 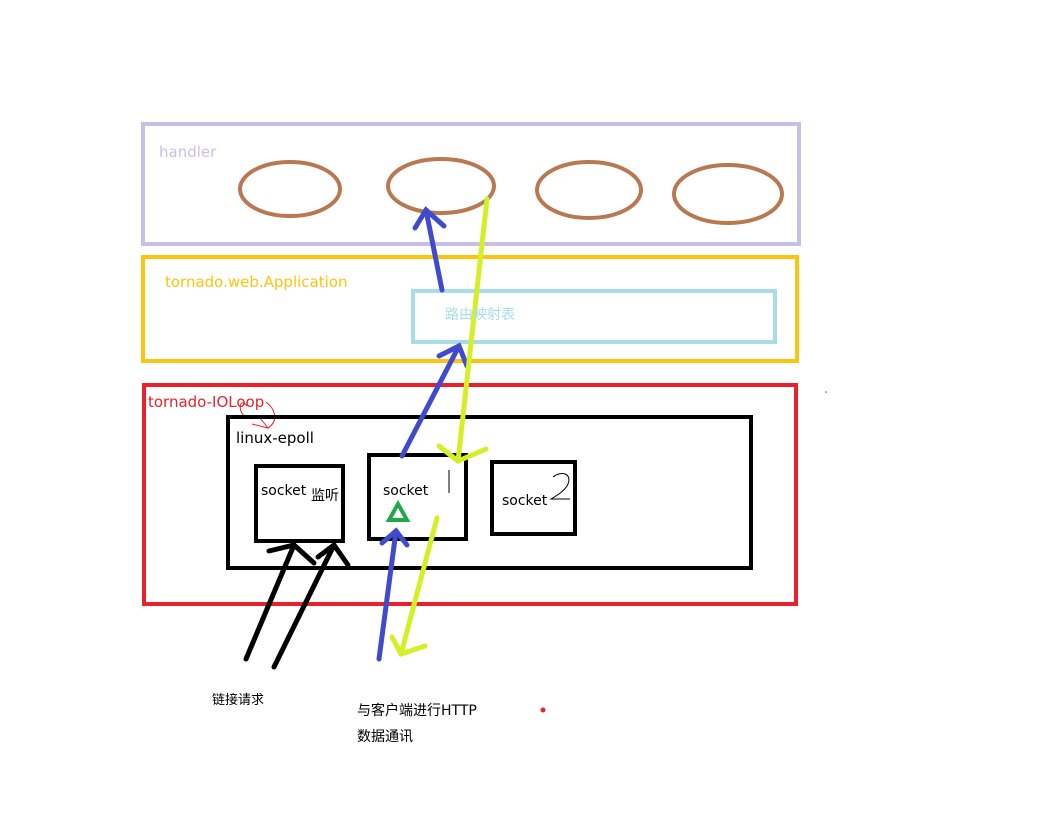 I want to click on socket-1-label: socket, so click(x=406, y=491).